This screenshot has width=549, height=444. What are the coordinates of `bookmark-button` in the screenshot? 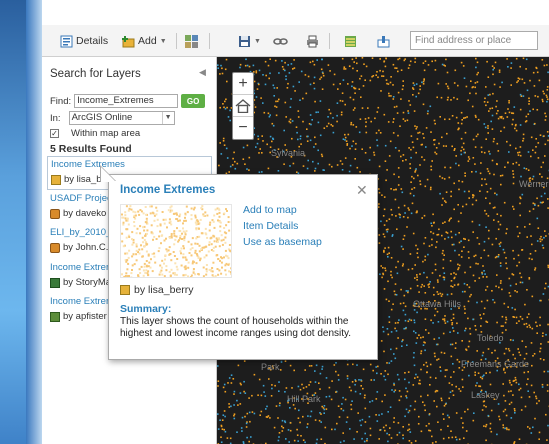 It's located at (383, 41).